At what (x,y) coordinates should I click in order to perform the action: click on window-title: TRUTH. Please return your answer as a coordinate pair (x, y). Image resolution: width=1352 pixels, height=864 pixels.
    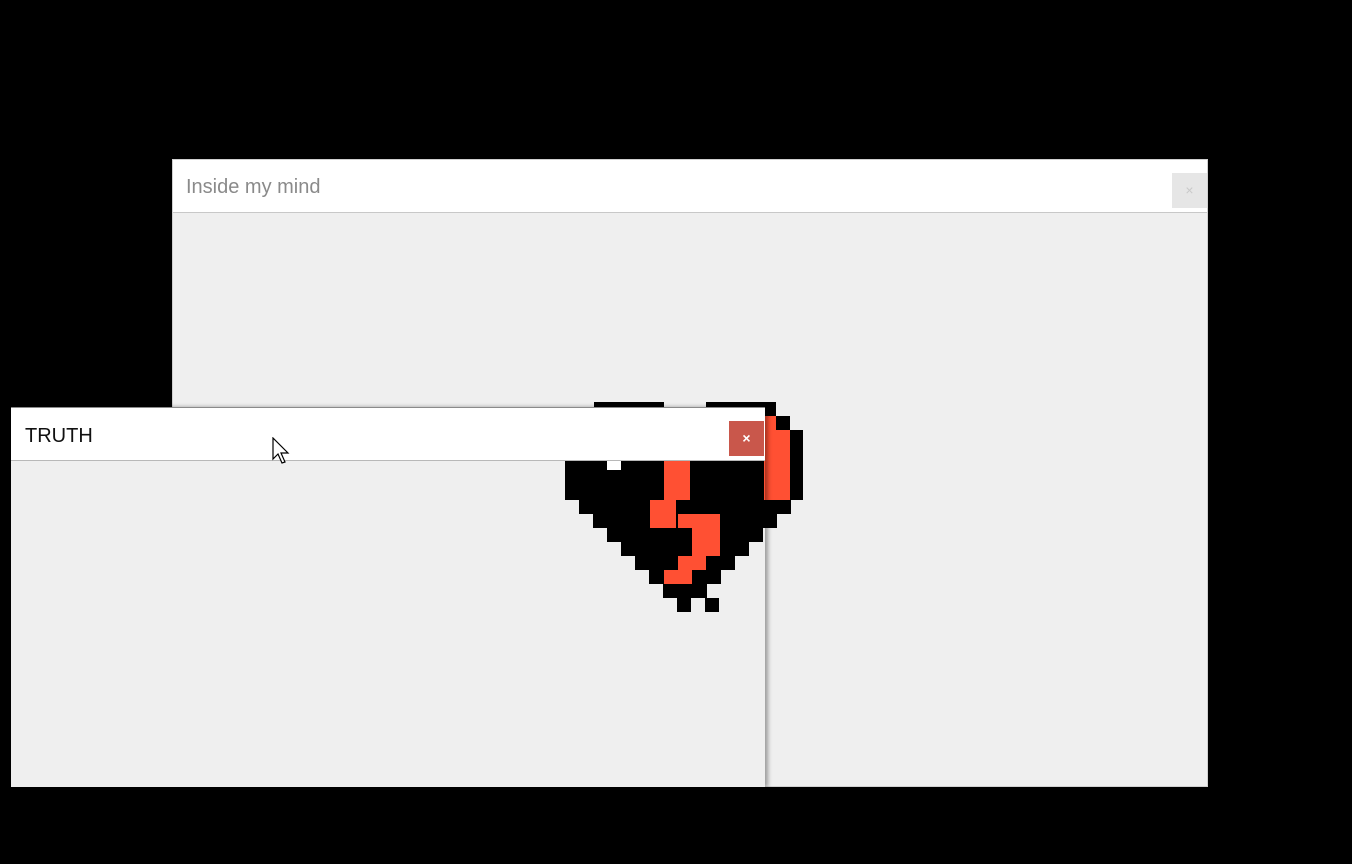
    Looking at the image, I should click on (59, 436).